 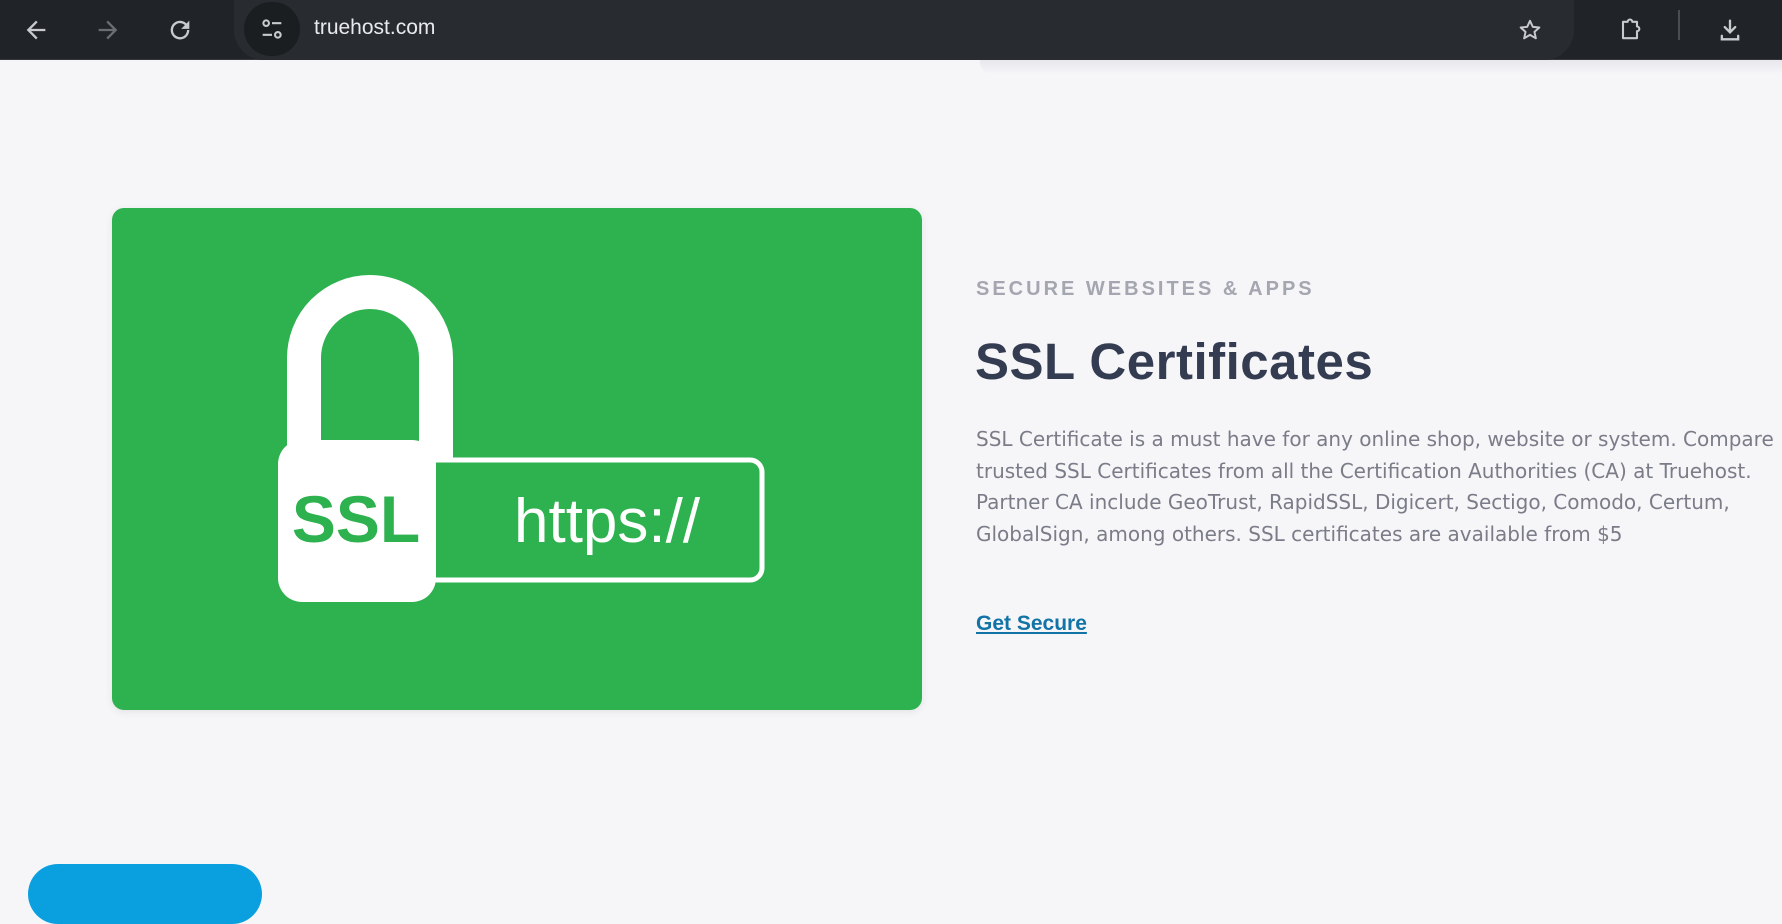 What do you see at coordinates (145, 894) in the screenshot?
I see `partial-button` at bounding box center [145, 894].